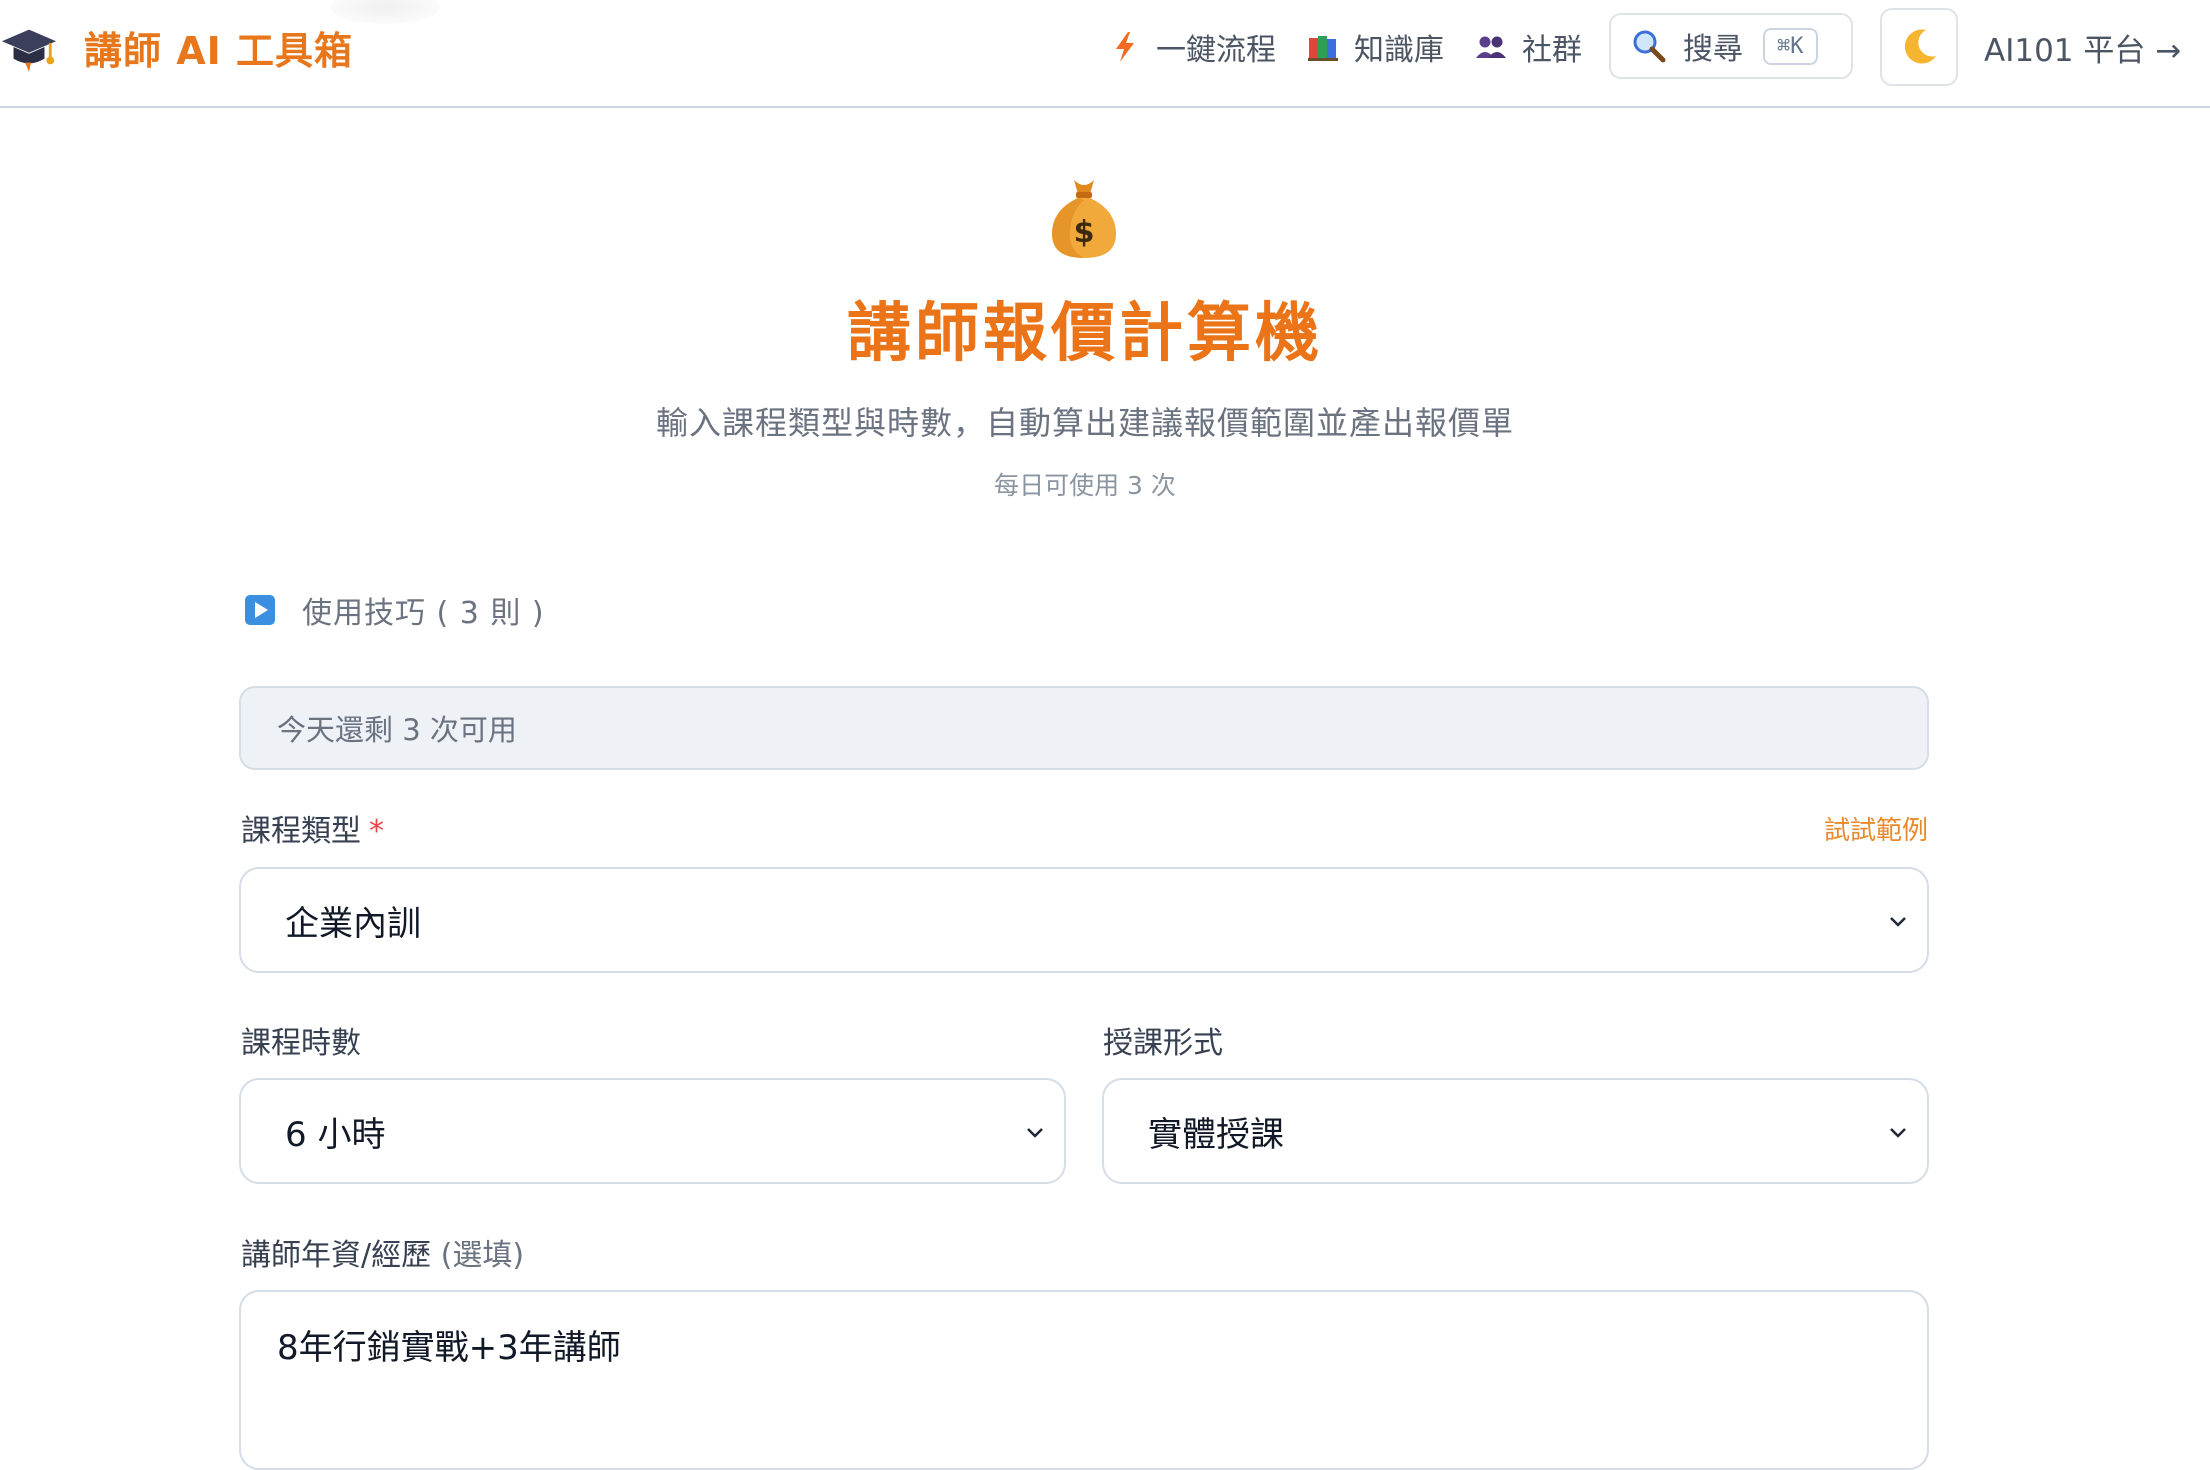 The width and height of the screenshot is (2210, 1470). Describe the element at coordinates (1399, 50) in the screenshot. I see `nav-label: 知識庫` at that location.